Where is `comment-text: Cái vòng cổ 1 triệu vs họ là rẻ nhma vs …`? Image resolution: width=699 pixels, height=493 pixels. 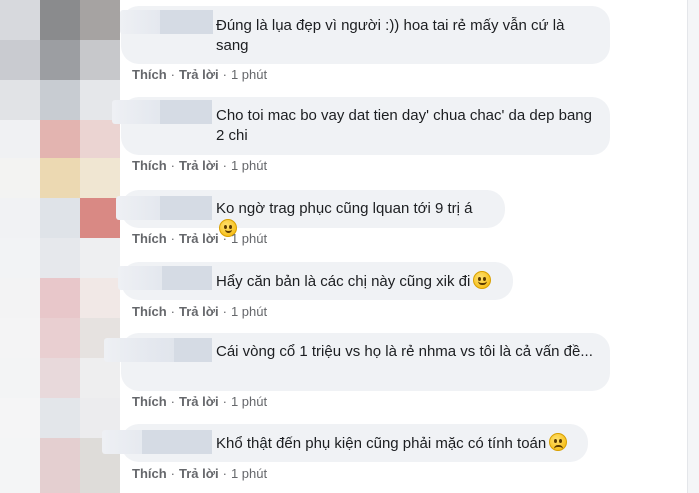
comment-text: Cái vòng cổ 1 triệu vs họ là rẻ nhma vs … is located at coordinates (404, 351).